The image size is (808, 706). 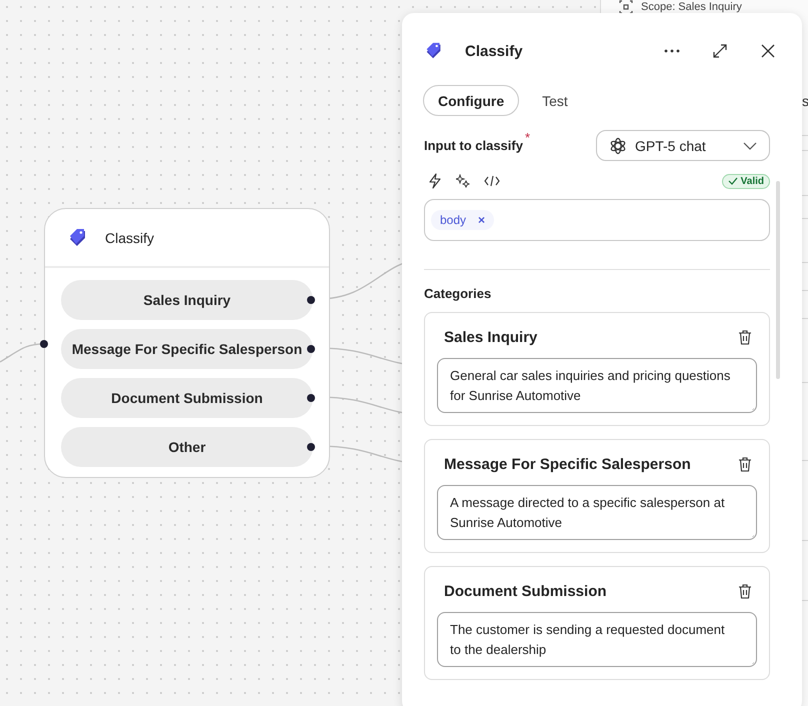 I want to click on tab: Test, so click(x=555, y=100).